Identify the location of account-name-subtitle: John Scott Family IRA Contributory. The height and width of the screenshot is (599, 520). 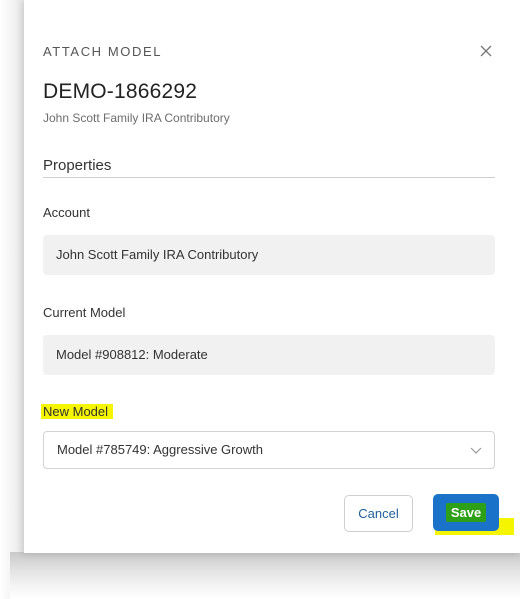
(136, 118).